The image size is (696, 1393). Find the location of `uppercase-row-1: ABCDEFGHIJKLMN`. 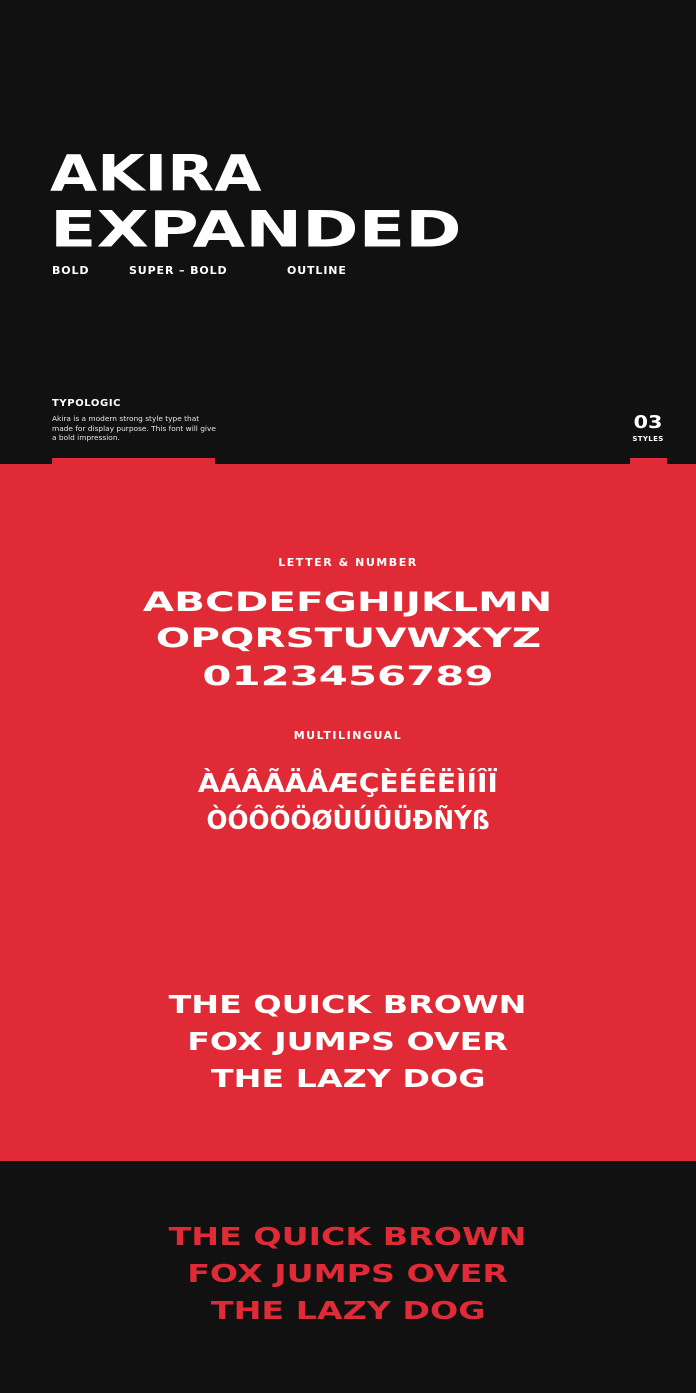

uppercase-row-1: ABCDEFGHIJKLMN is located at coordinates (348, 603).